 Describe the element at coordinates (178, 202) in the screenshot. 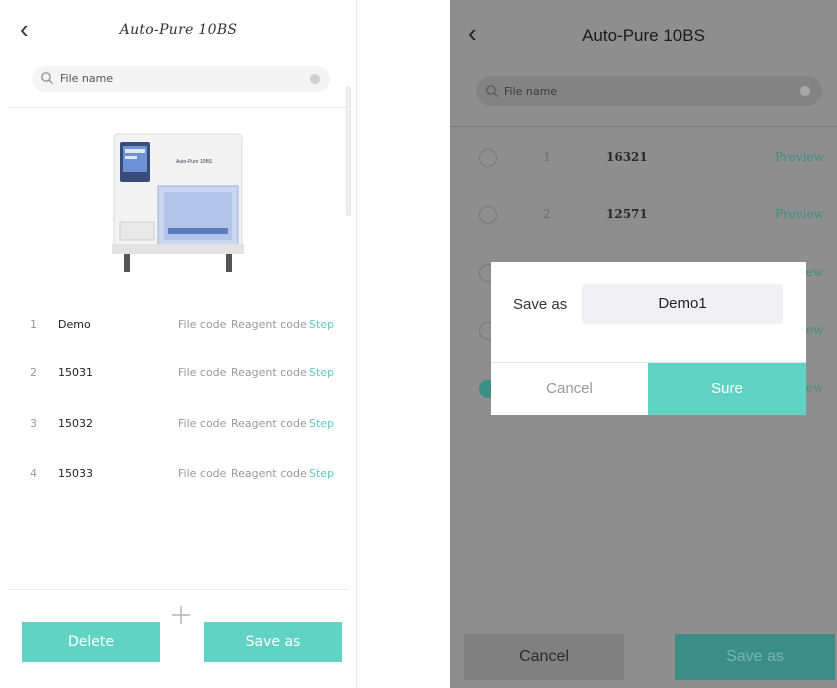

I see `instrument-image: Auto-Pure 10BS` at that location.